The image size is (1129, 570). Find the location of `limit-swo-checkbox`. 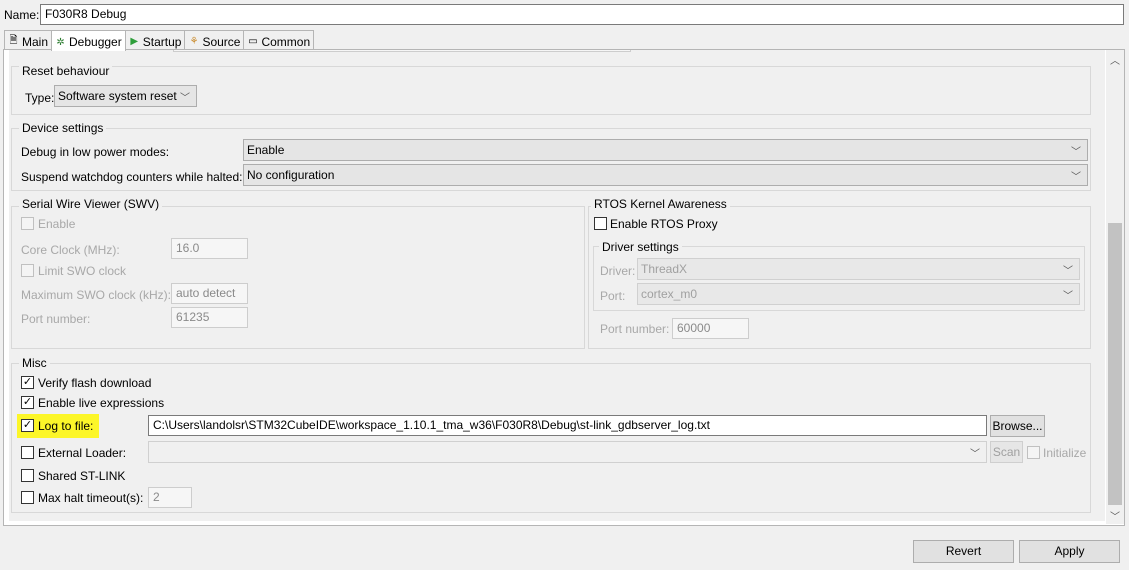

limit-swo-checkbox is located at coordinates (27, 270).